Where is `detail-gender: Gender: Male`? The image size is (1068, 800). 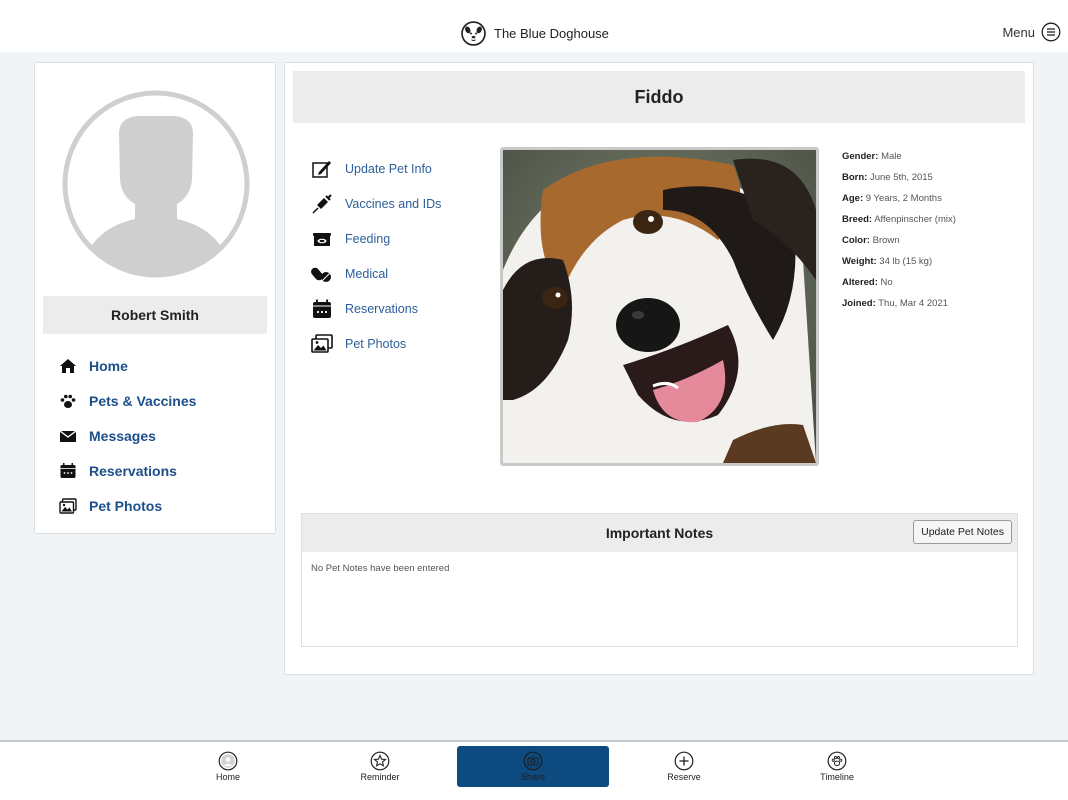 detail-gender: Gender: Male is located at coordinates (932, 159).